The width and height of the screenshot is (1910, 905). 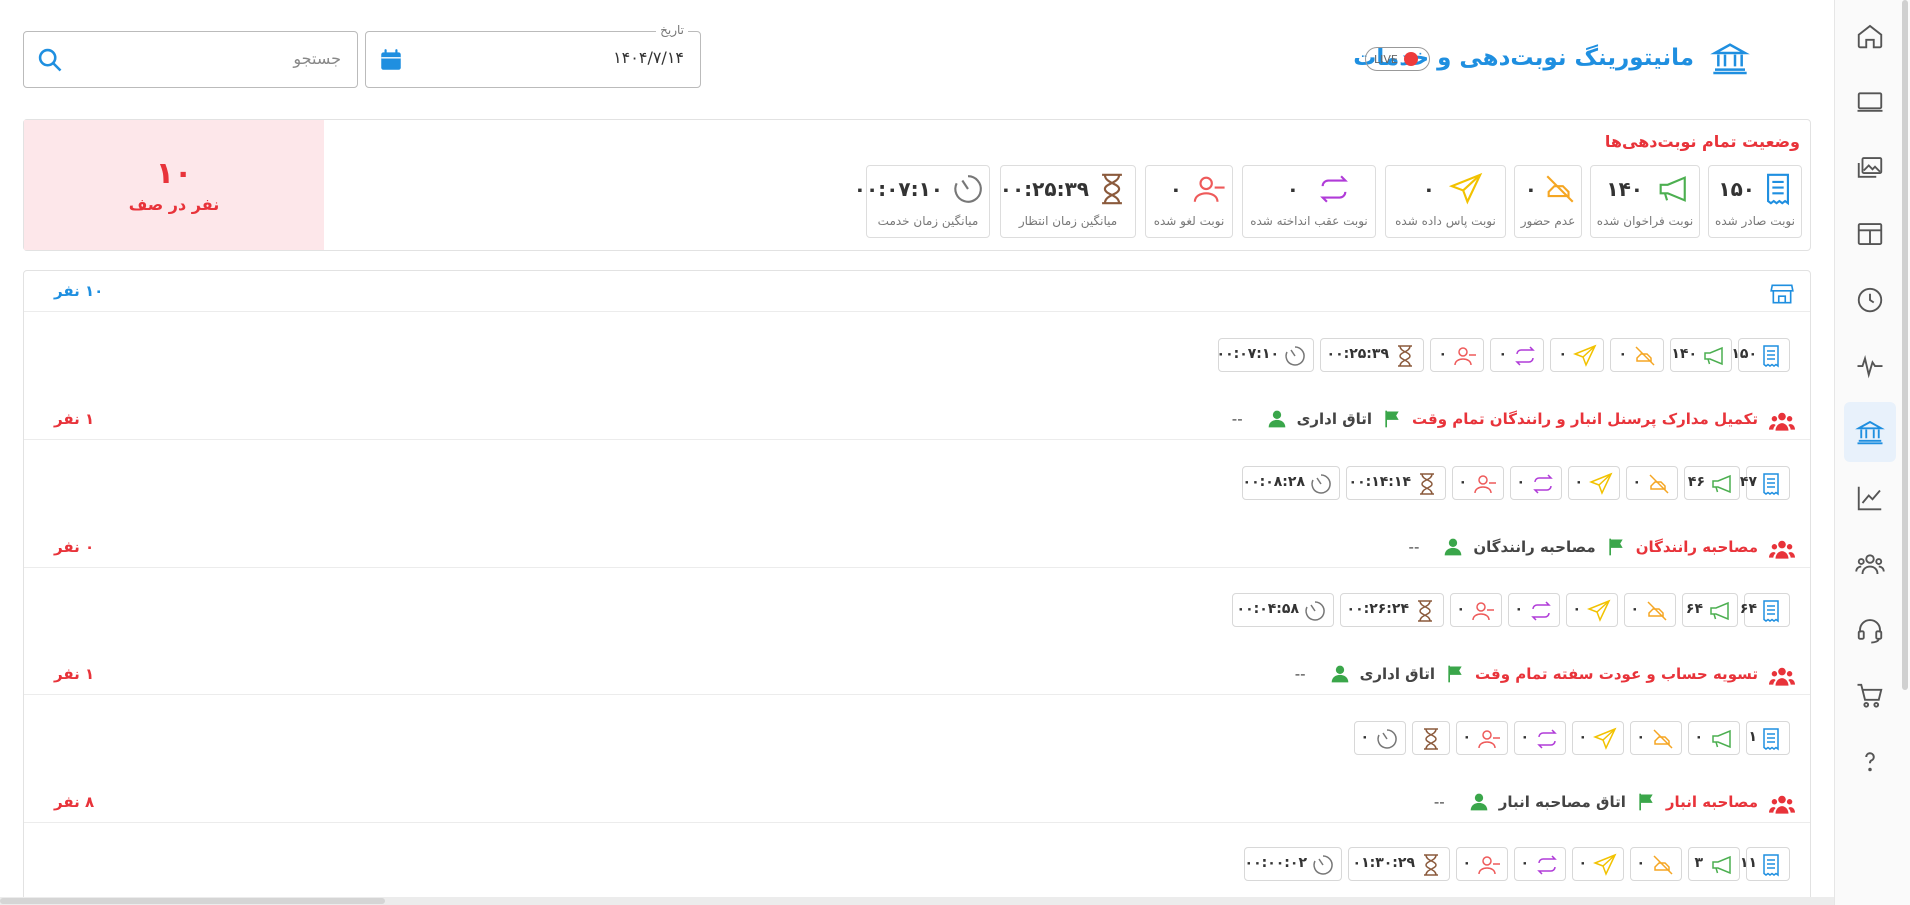 I want to click on scrollbar-thumb, so click(x=192, y=901).